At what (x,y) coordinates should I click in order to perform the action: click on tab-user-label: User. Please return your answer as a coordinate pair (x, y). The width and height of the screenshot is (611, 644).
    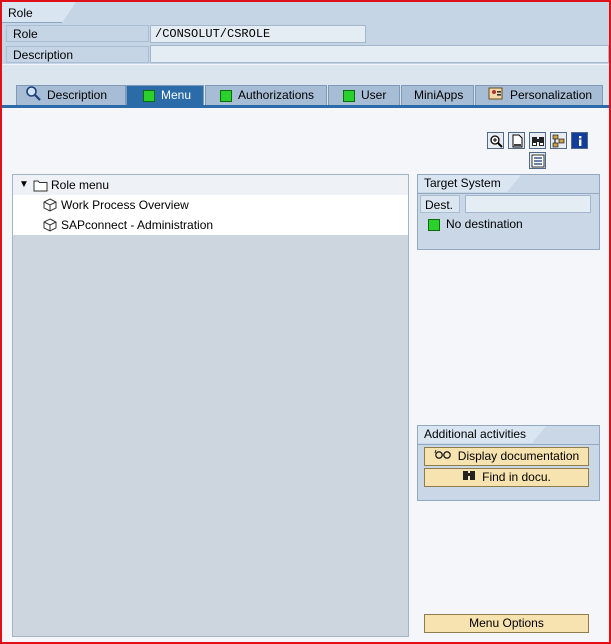
    Looking at the image, I should click on (374, 95).